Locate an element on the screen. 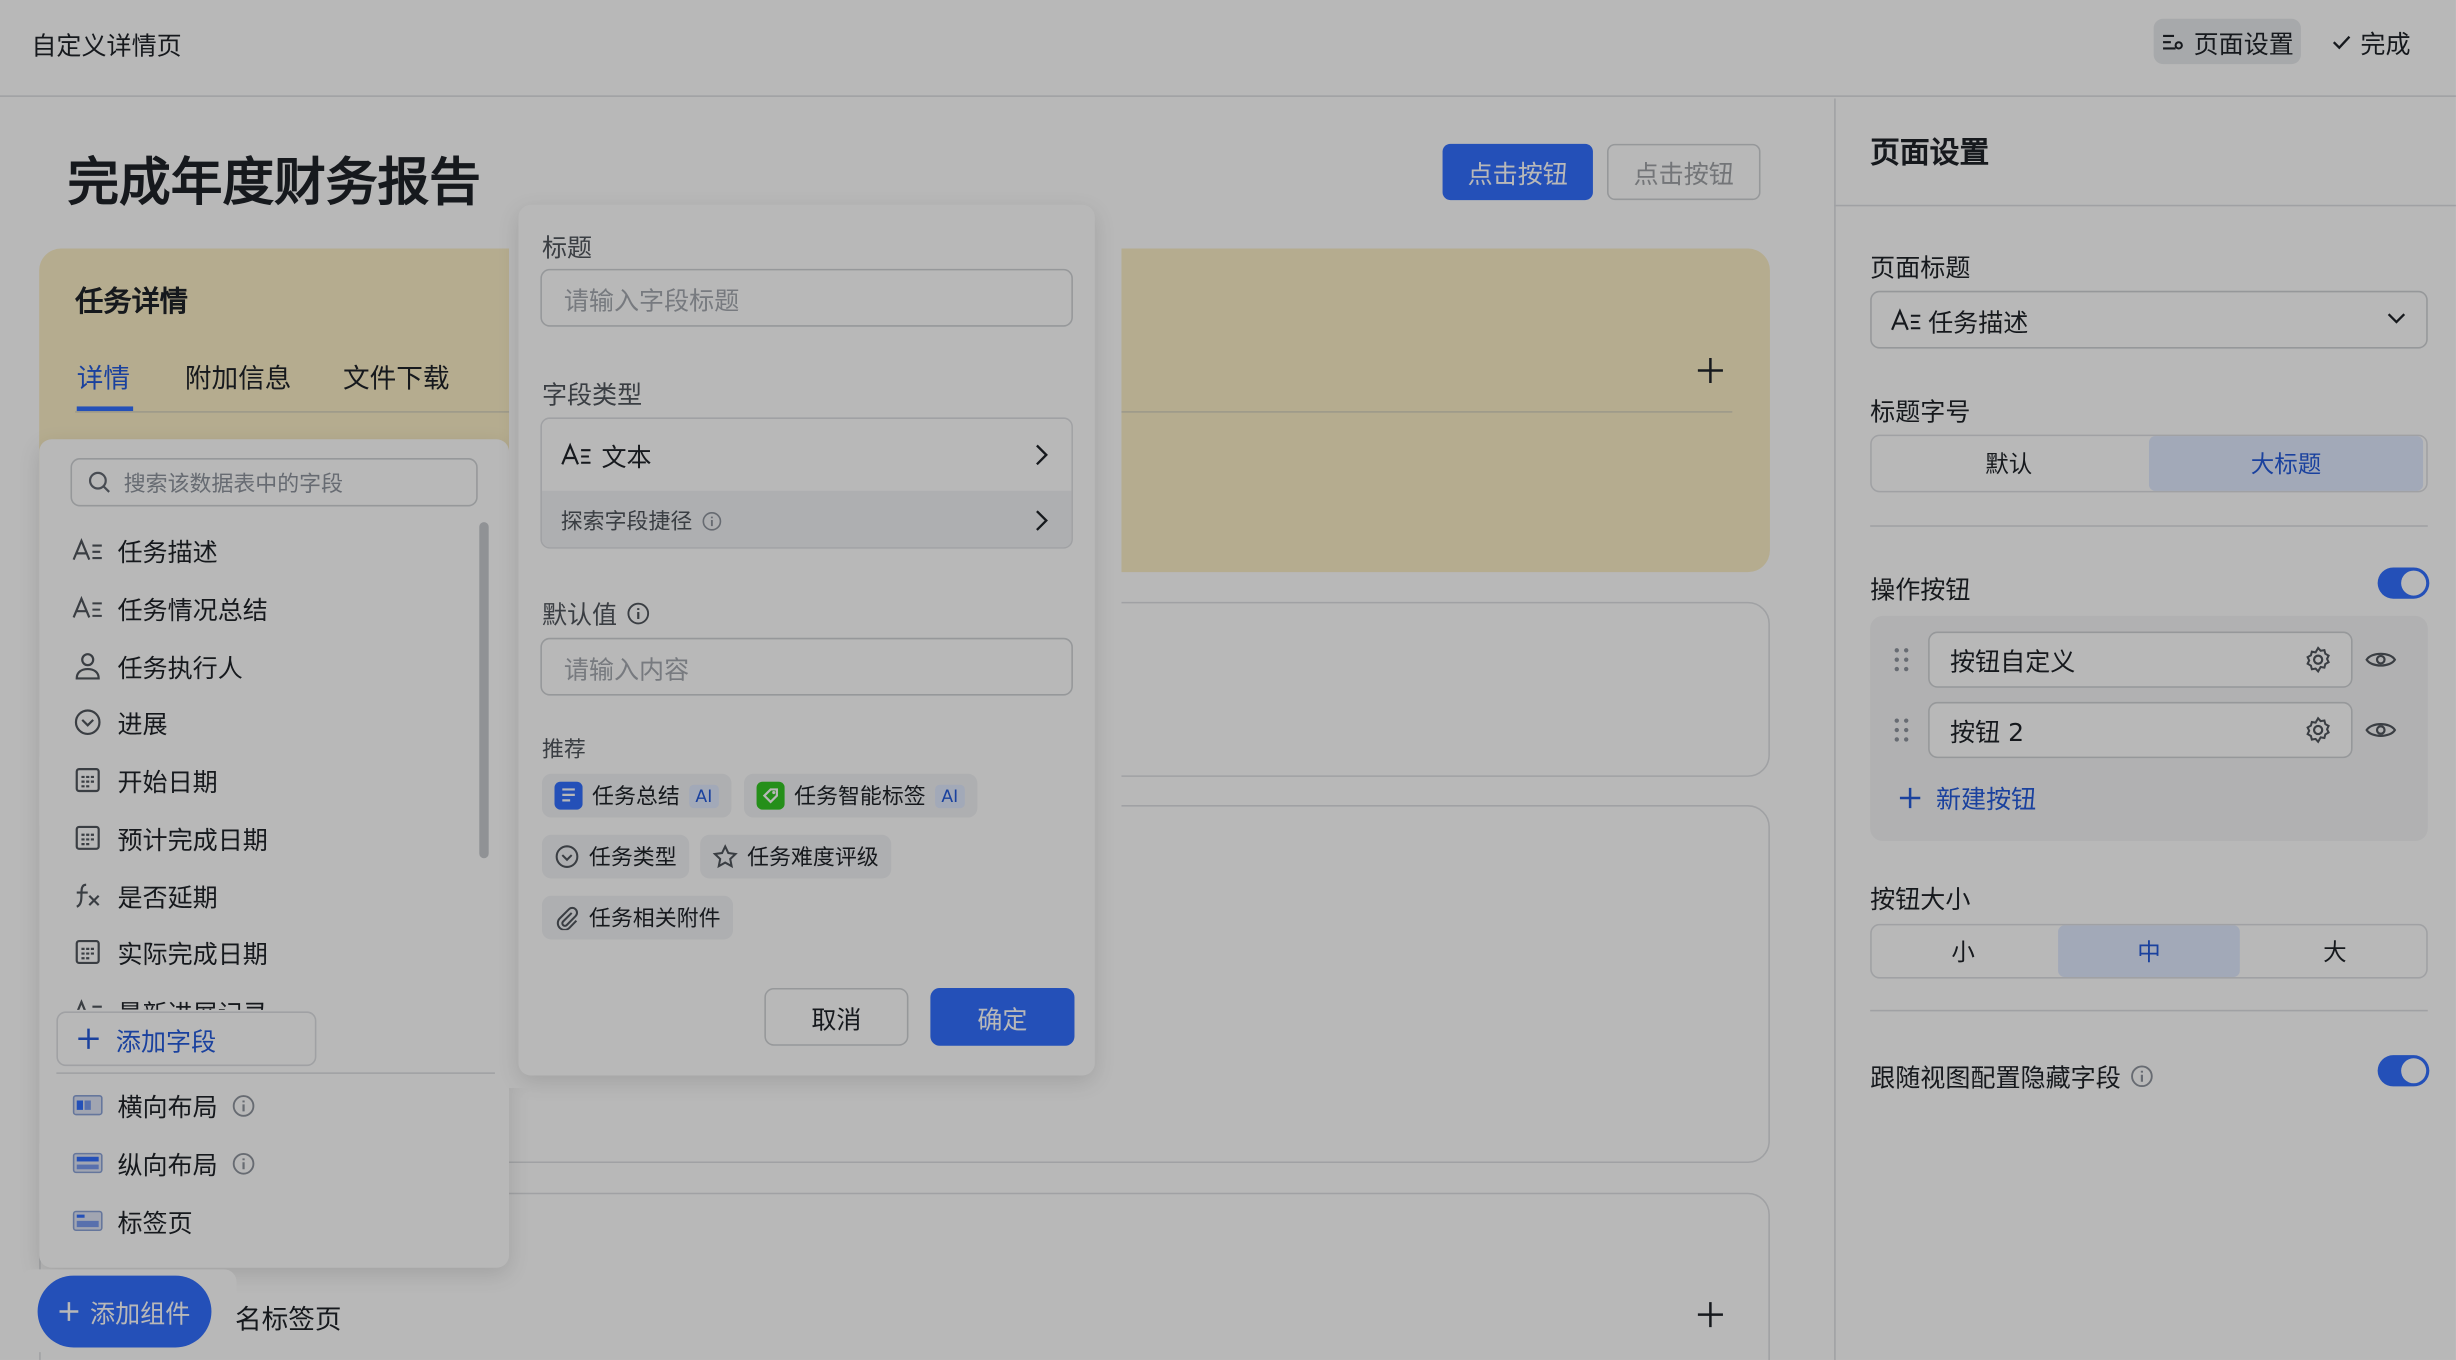  field-item: 任务情况总结 is located at coordinates (170, 608).